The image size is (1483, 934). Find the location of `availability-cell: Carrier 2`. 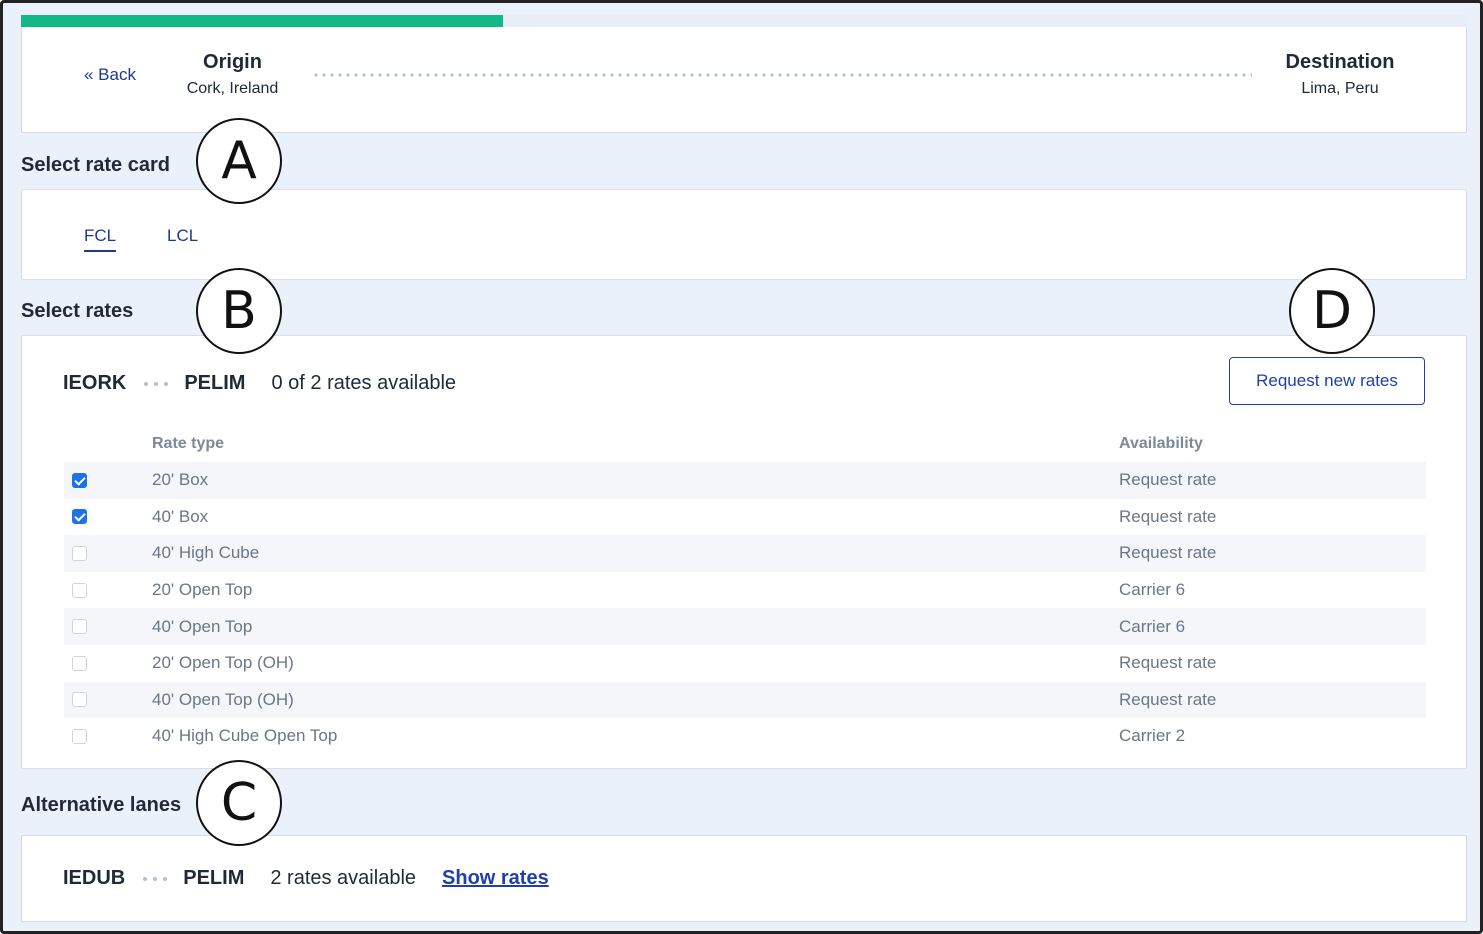

availability-cell: Carrier 2 is located at coordinates (1152, 736).